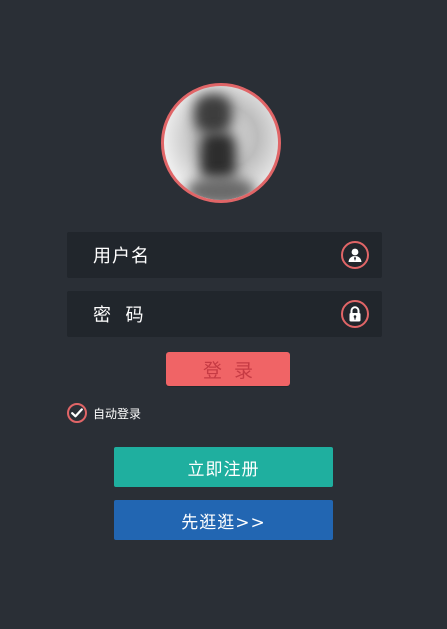 This screenshot has height=629, width=447. What do you see at coordinates (121, 256) in the screenshot?
I see `username-label: 用户名` at bounding box center [121, 256].